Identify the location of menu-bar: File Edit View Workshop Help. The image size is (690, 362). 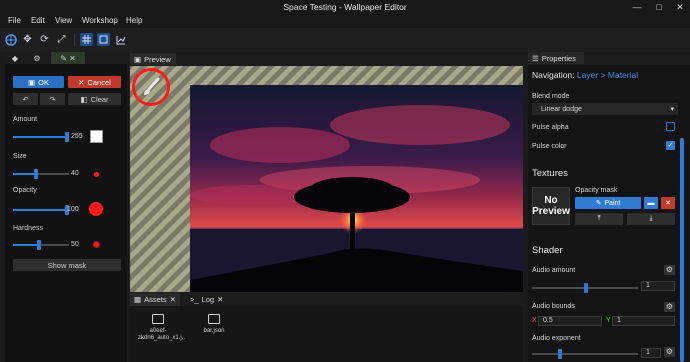
(345, 21).